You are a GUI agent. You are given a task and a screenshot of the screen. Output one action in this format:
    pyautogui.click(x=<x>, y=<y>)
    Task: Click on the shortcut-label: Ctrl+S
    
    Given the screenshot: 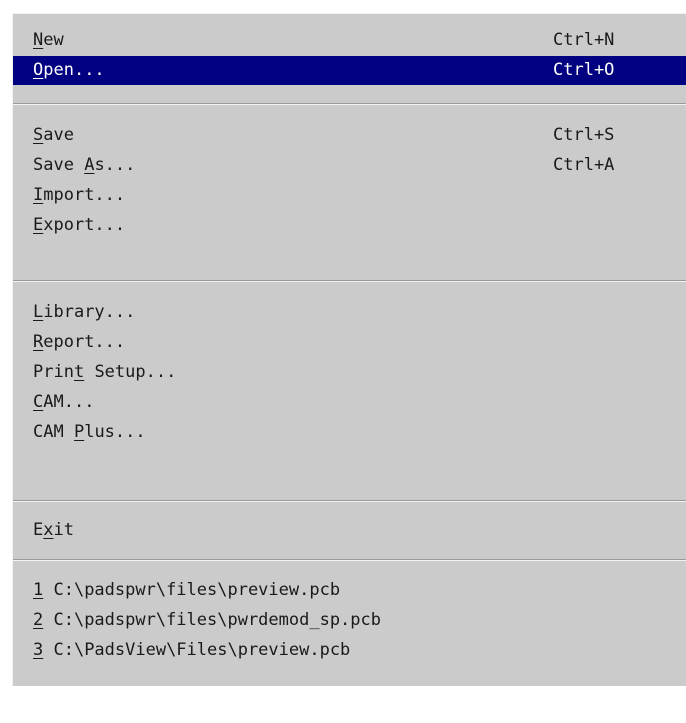 What is the action you would take?
    pyautogui.click(x=584, y=135)
    